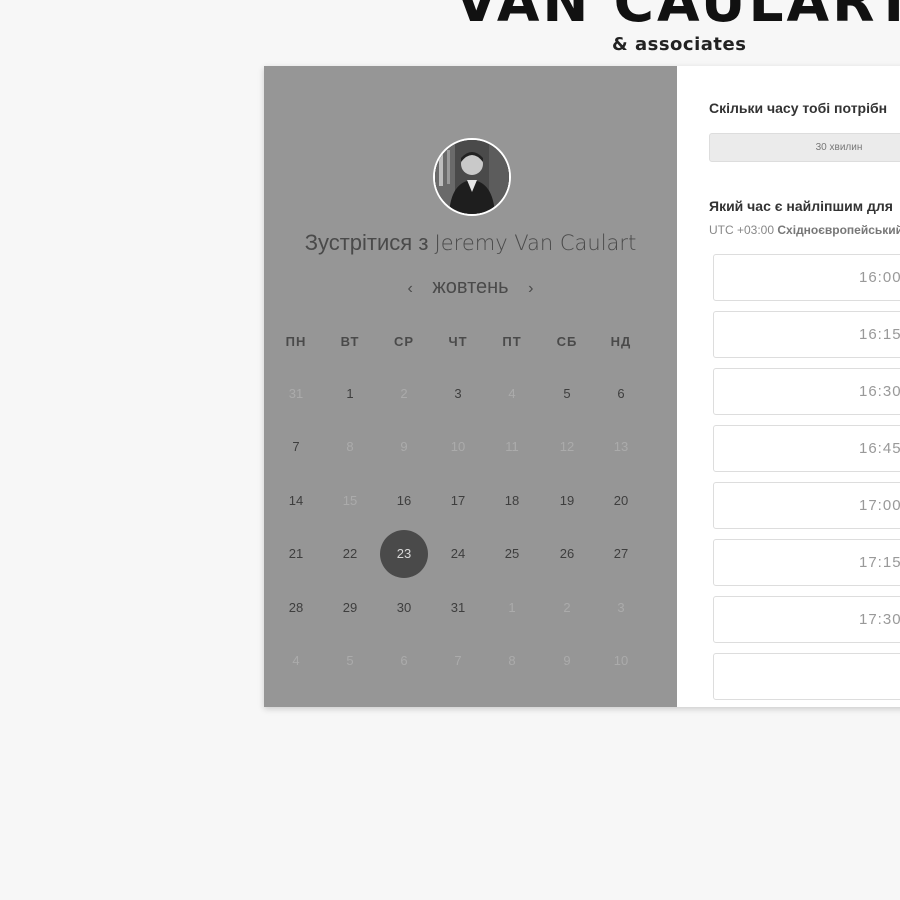 This screenshot has width=900, height=900. What do you see at coordinates (879, 277) in the screenshot?
I see `time-slot-label: 16:00` at bounding box center [879, 277].